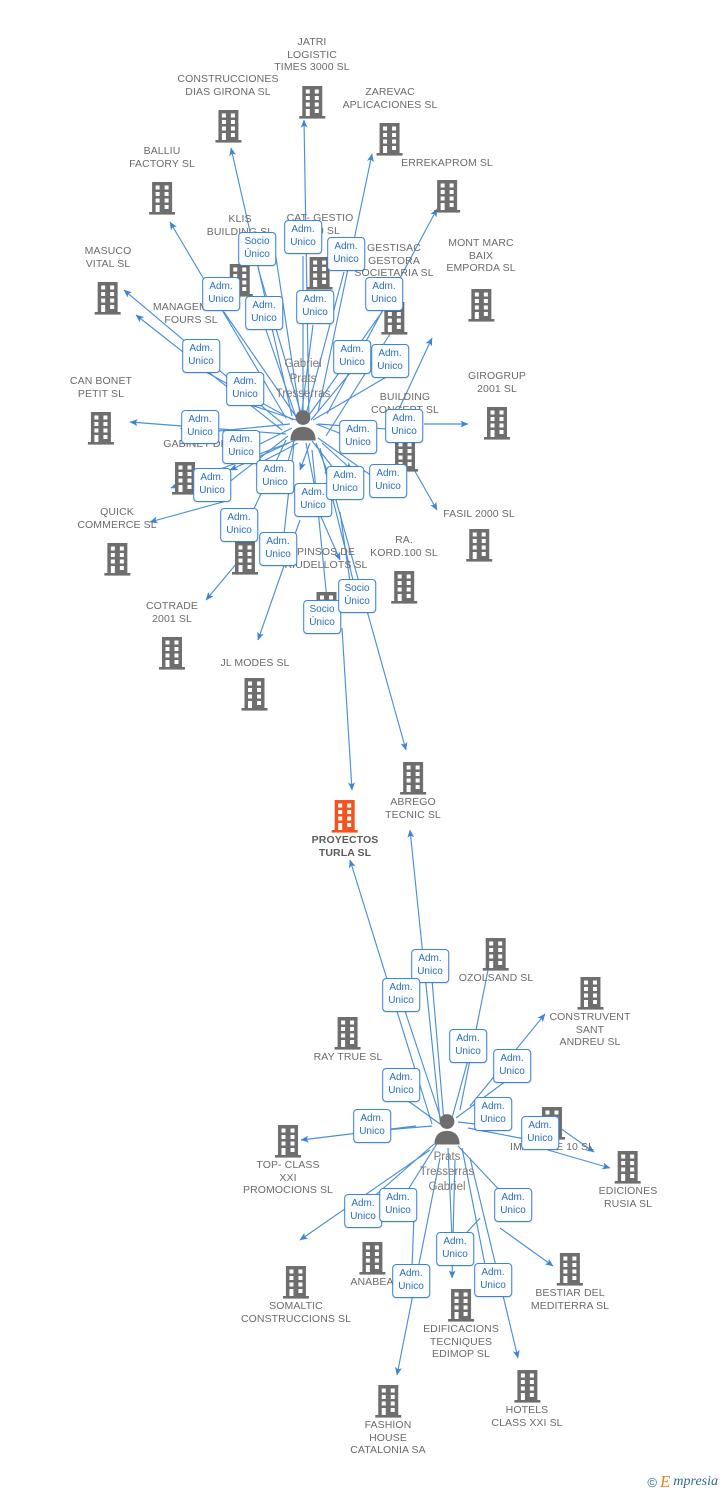 The image size is (728, 1500). I want to click on copyright-icon: ©, so click(652, 1482).